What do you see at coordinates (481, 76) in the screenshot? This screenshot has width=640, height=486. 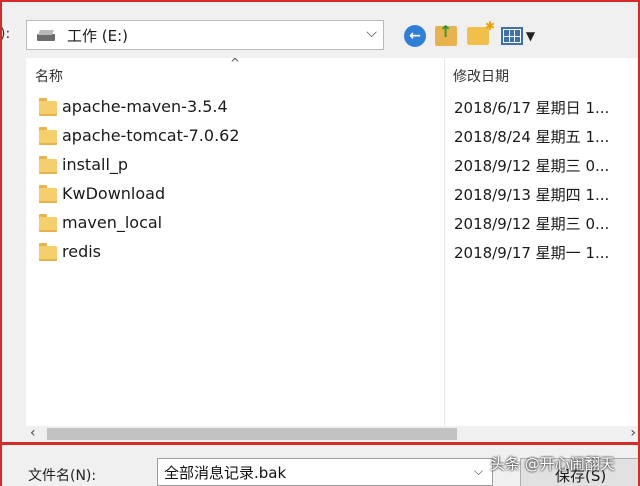 I see `column-header-date: 修改日期` at bounding box center [481, 76].